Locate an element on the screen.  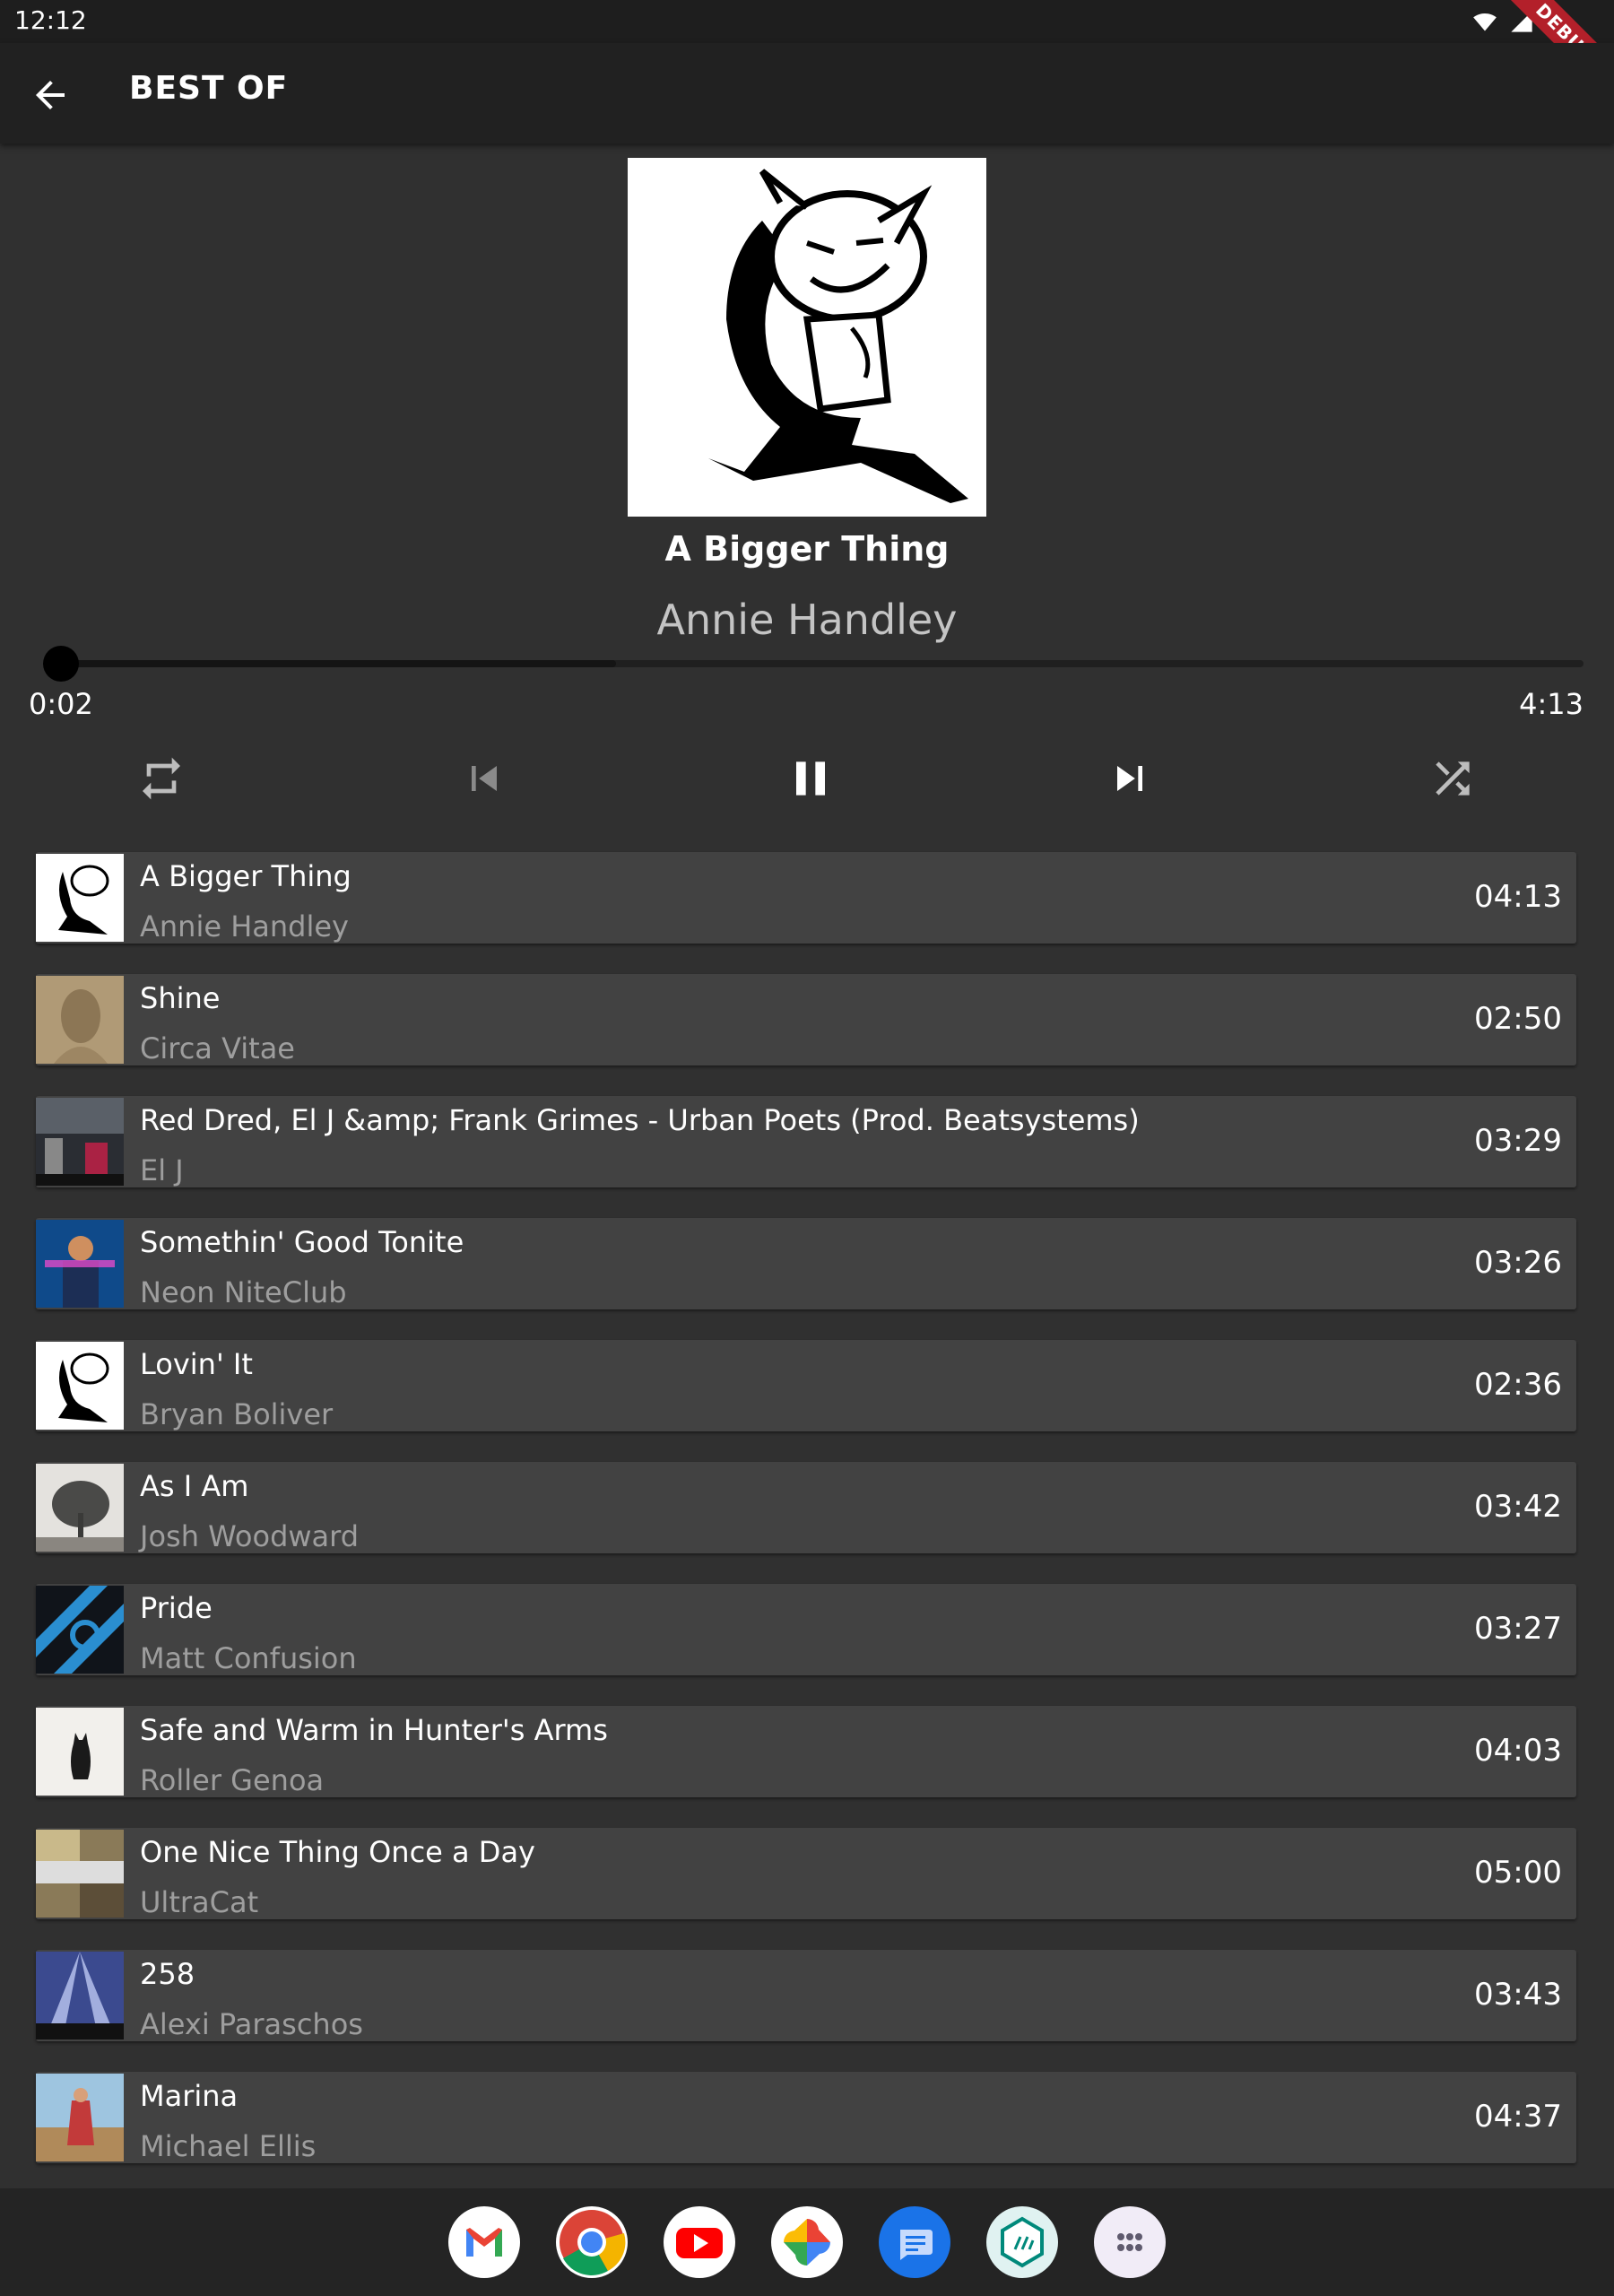
track-duration: 04:13 is located at coordinates (1518, 897).